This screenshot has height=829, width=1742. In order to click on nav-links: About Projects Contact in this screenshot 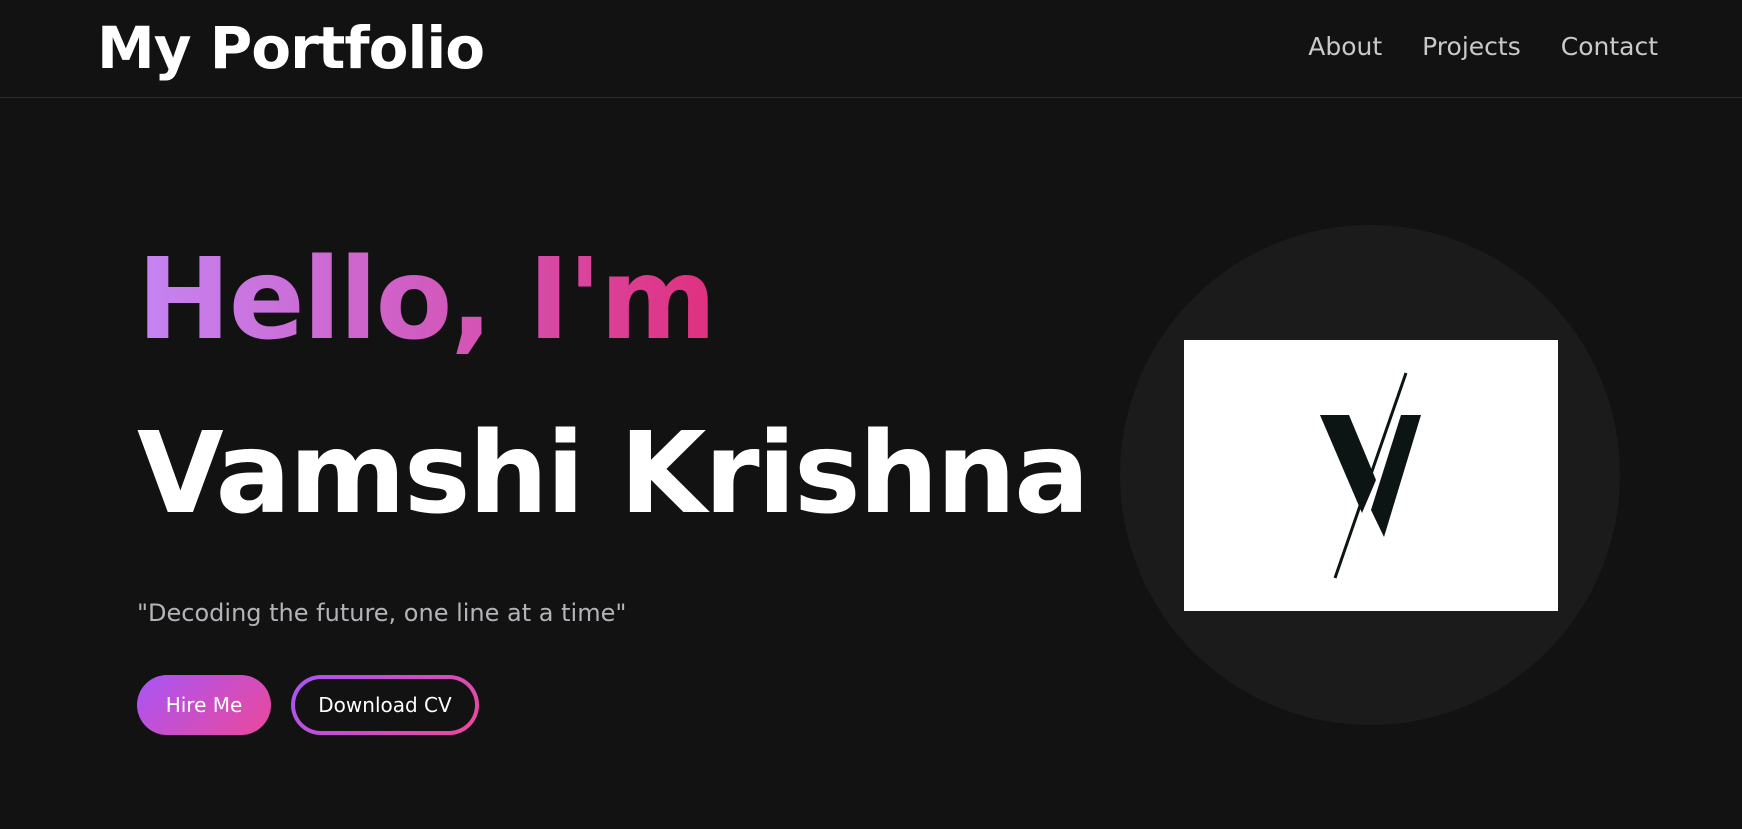, I will do `click(1483, 47)`.